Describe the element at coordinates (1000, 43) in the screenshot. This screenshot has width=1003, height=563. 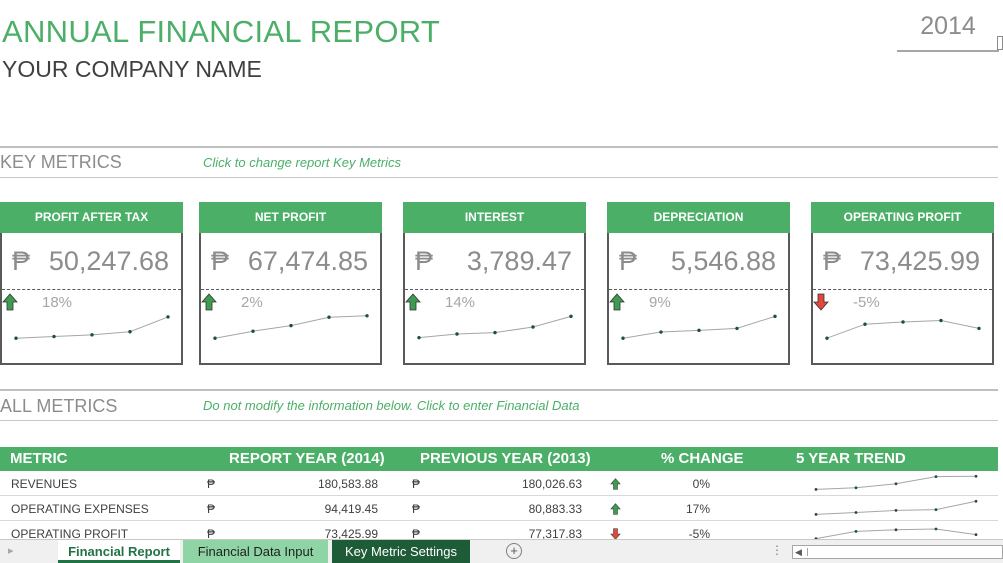
I see `sheet-edge-marker` at that location.